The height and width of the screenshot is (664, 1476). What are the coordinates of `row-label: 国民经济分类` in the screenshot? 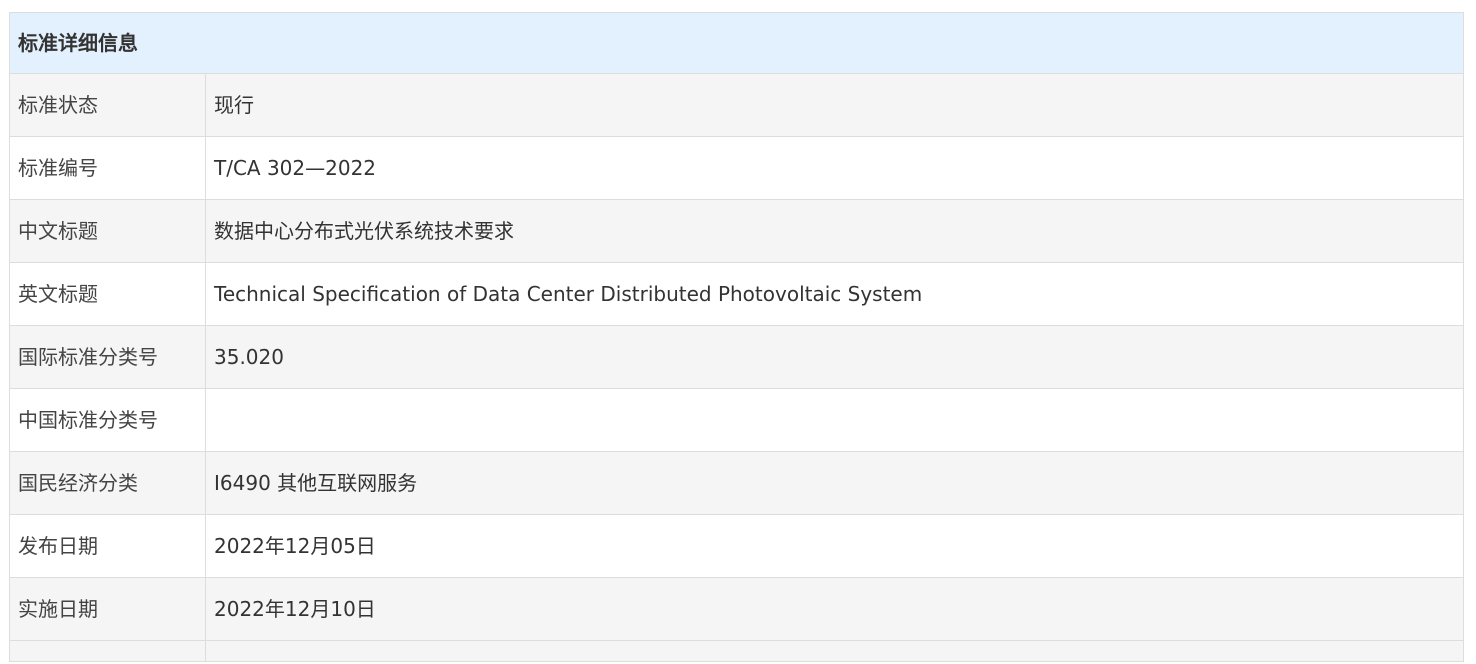 It's located at (107, 483).